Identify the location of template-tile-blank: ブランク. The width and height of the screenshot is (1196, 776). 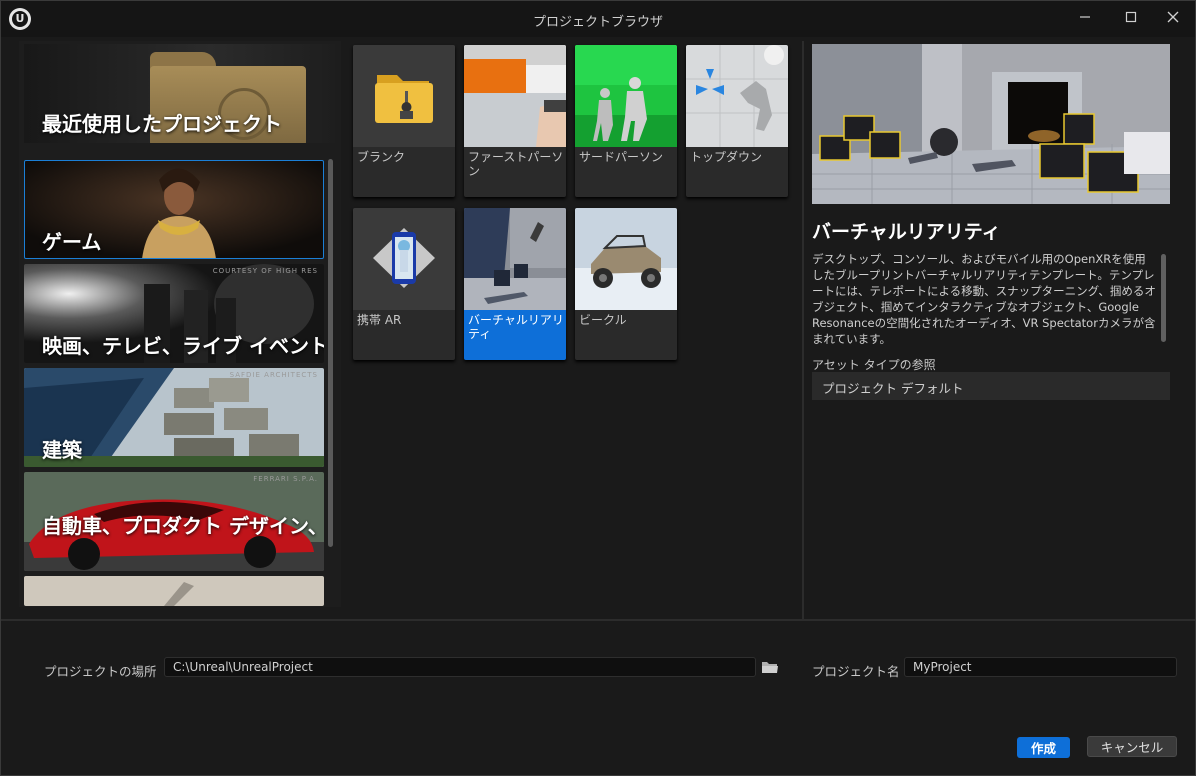
(404, 121).